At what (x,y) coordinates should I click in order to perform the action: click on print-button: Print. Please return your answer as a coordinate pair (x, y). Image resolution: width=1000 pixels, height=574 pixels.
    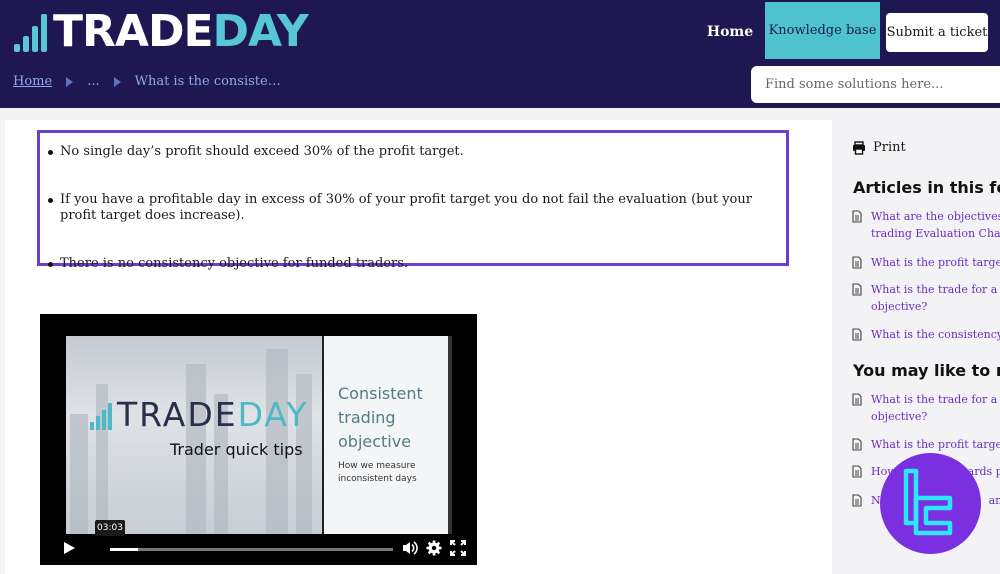
    Looking at the image, I should click on (879, 147).